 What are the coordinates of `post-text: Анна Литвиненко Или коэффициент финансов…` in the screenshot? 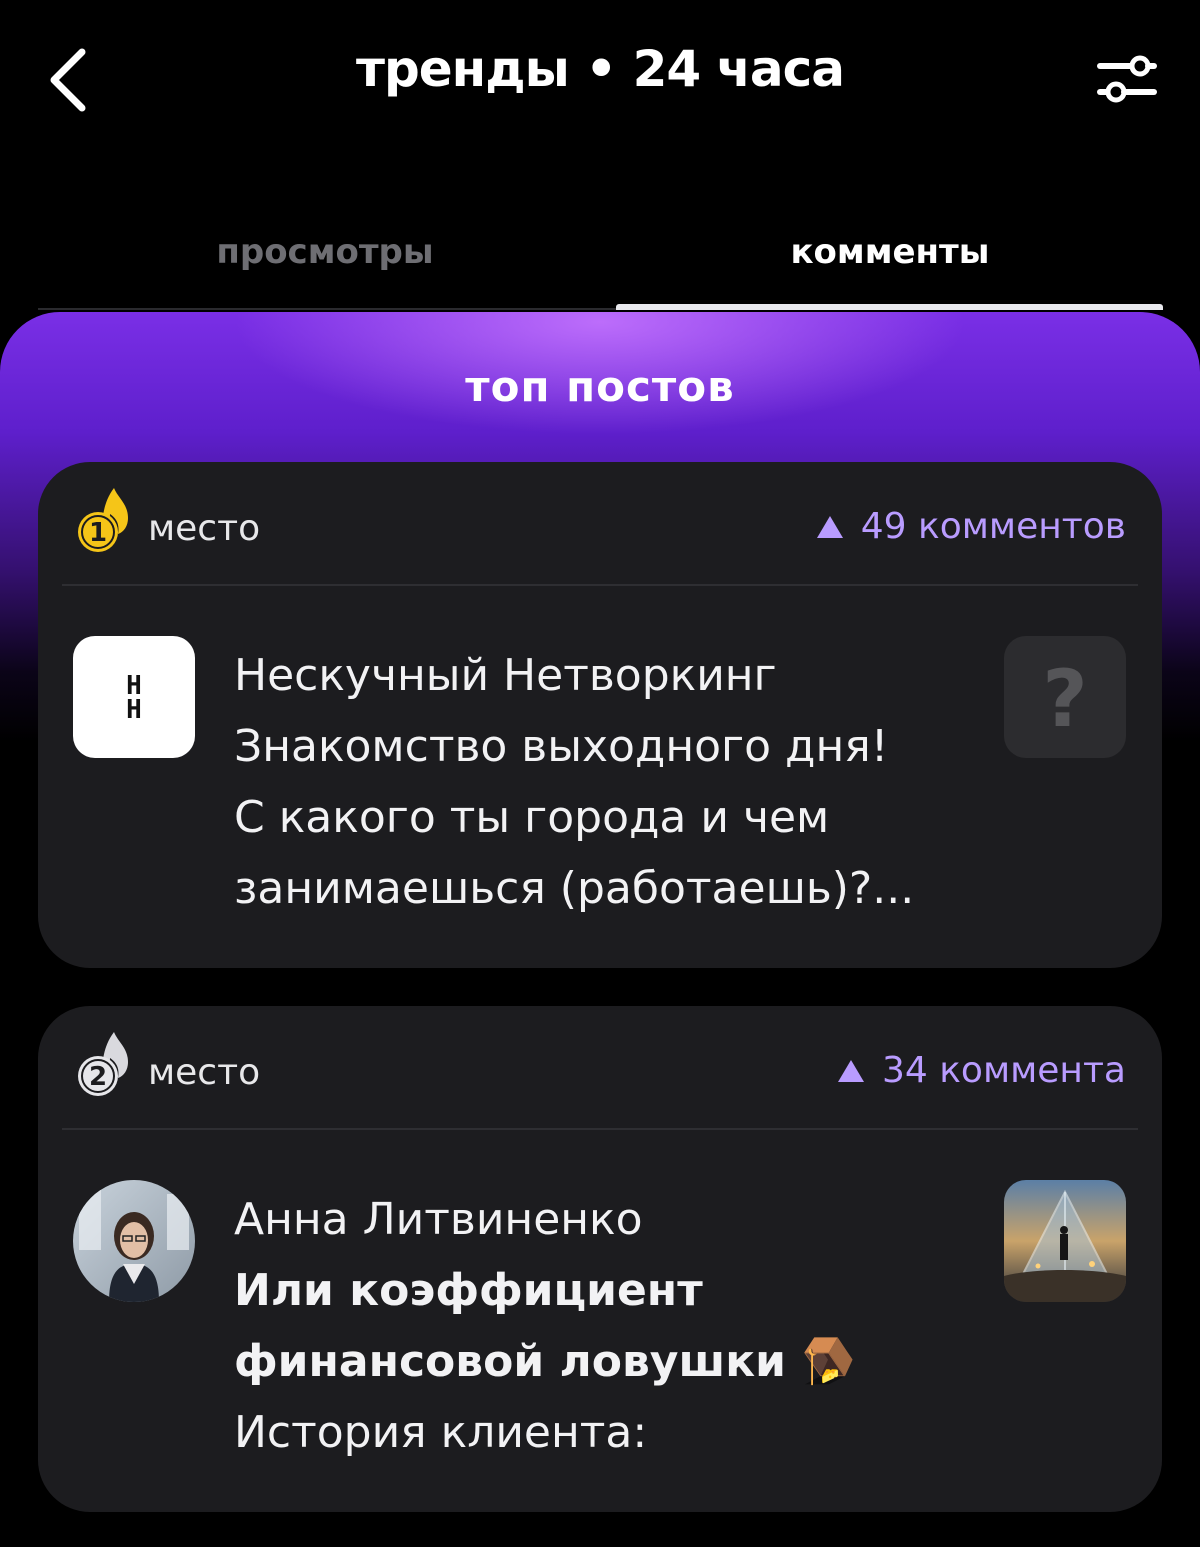 It's located at (614, 1326).